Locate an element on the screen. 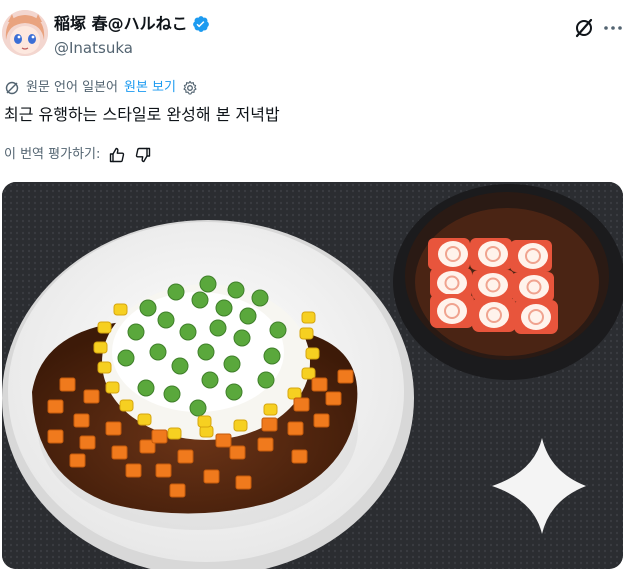 This screenshot has height=574, width=632. author-block: 稲塚 春@ハルねこ @Inatsuka is located at coordinates (132, 36).